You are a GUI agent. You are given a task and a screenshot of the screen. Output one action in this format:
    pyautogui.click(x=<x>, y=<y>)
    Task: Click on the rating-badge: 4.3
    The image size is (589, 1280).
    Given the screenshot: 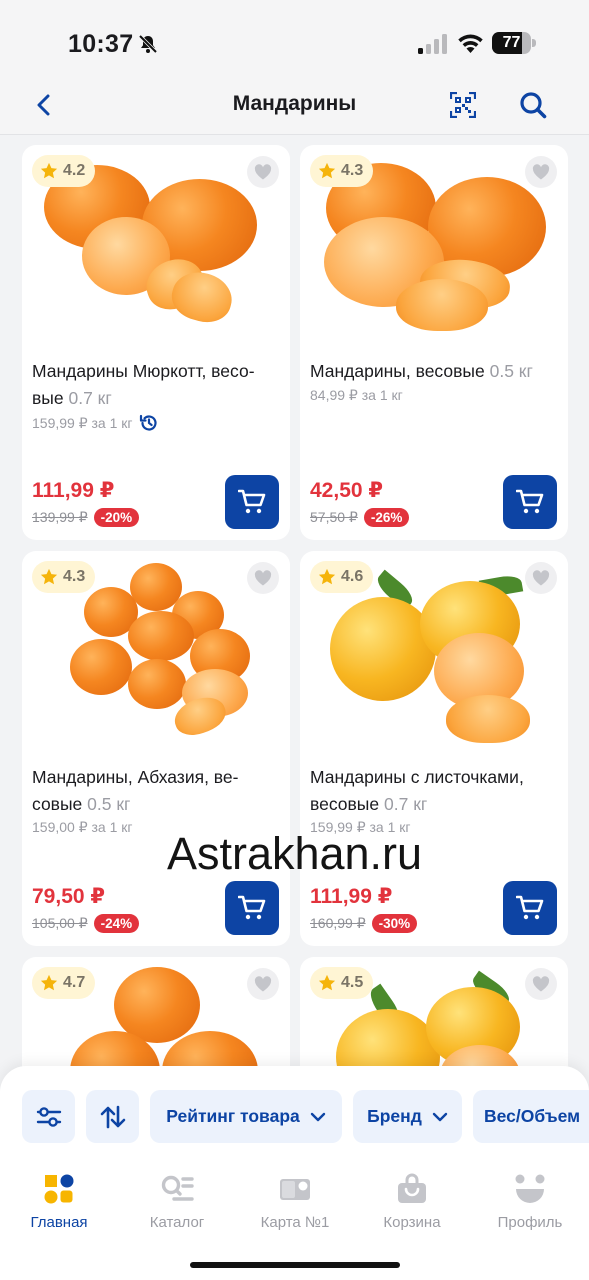 What is the action you would take?
    pyautogui.click(x=64, y=577)
    